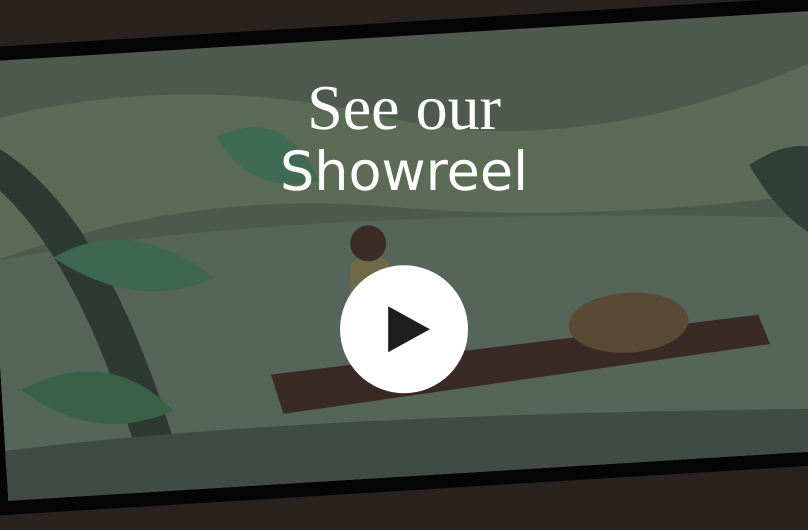  What do you see at coordinates (404, 108) in the screenshot?
I see `heading-line: See our` at bounding box center [404, 108].